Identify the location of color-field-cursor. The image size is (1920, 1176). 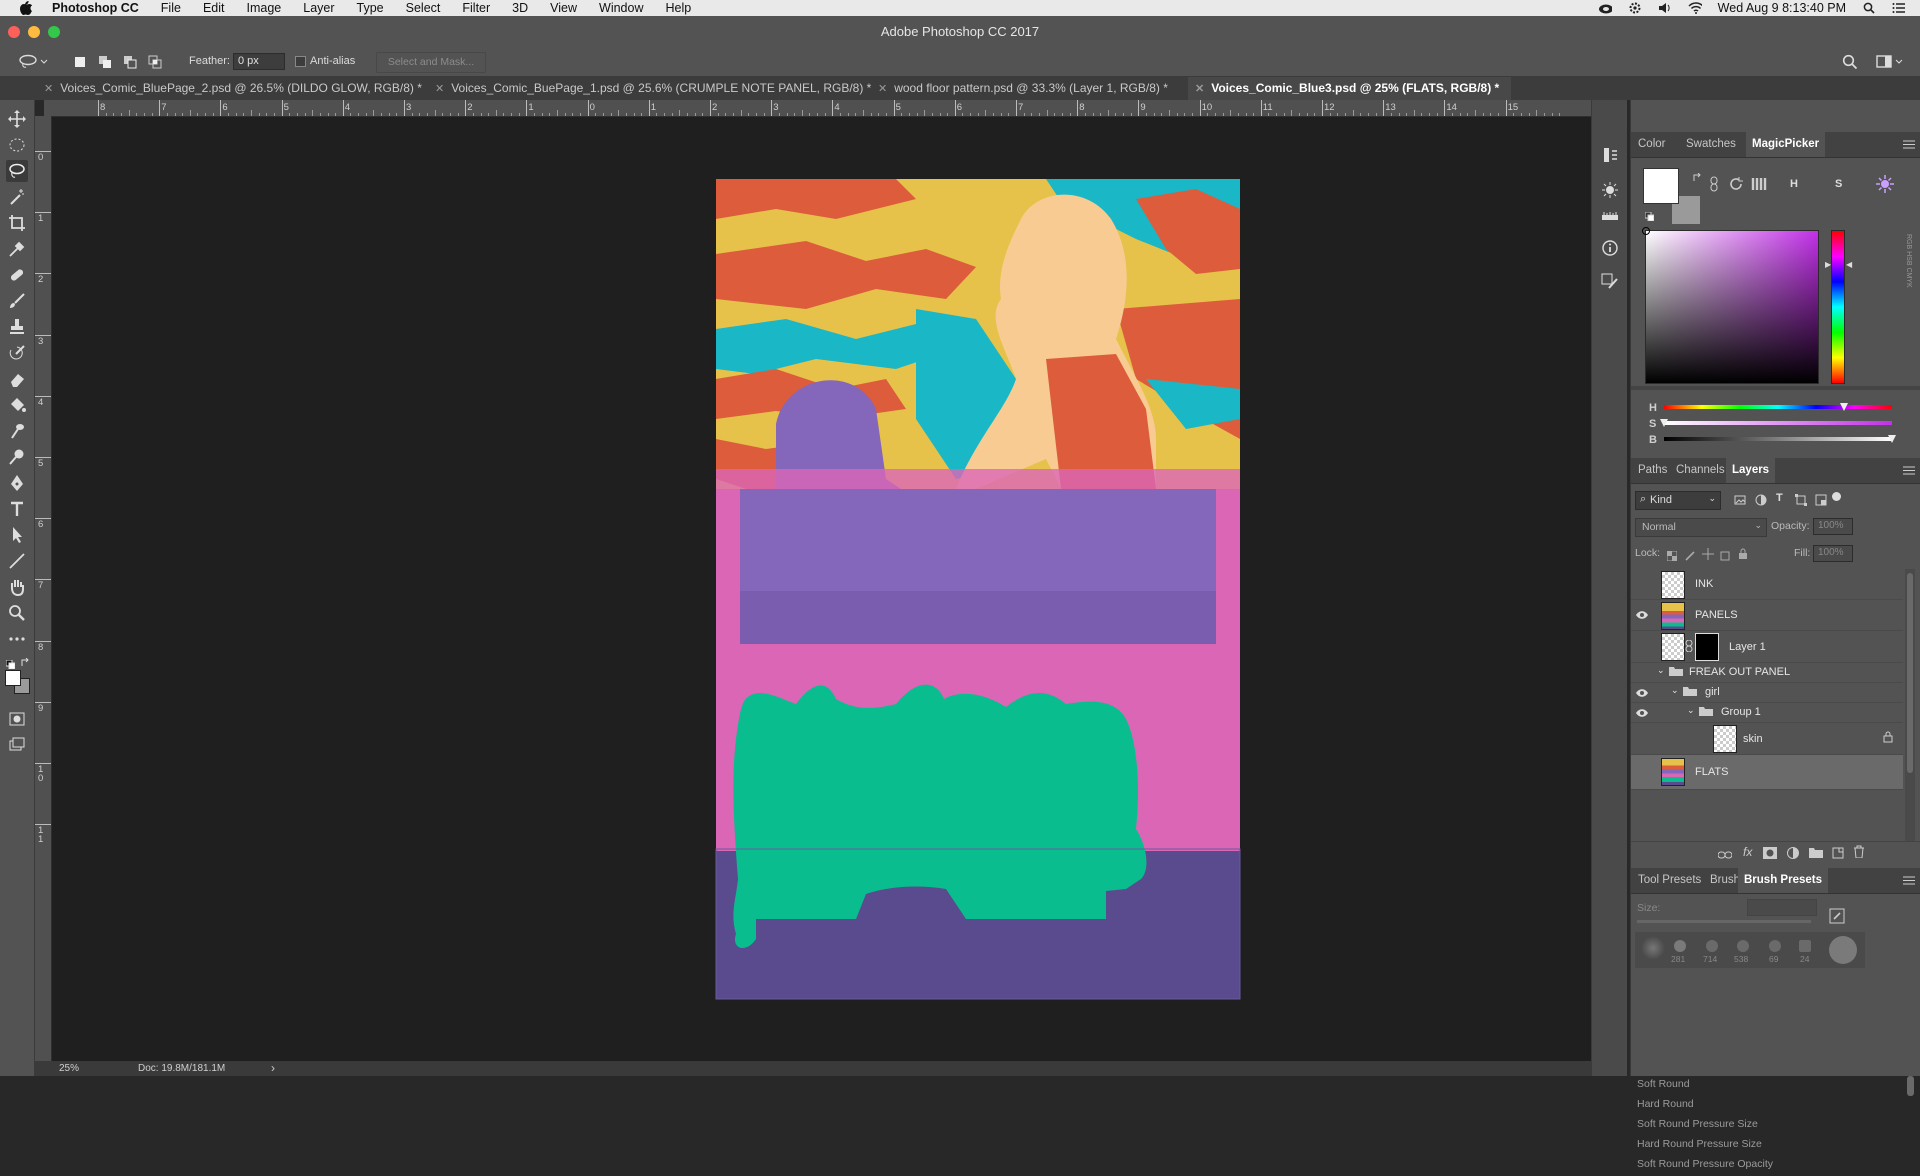
(1646, 231).